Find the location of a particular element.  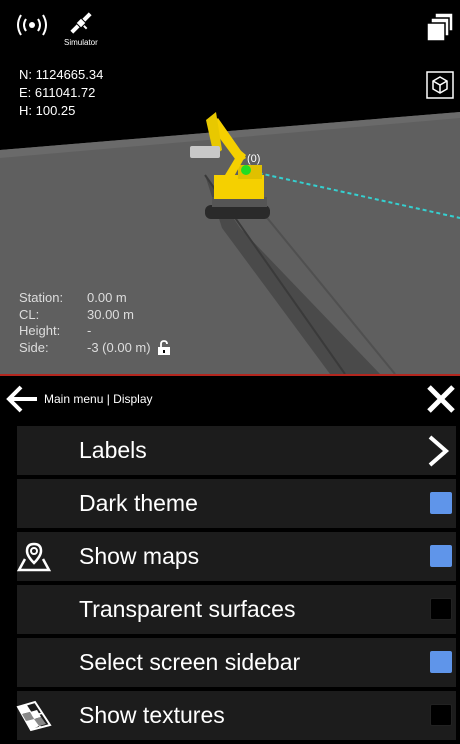

station-row: Station: 0.00 m is located at coordinates (95, 298).